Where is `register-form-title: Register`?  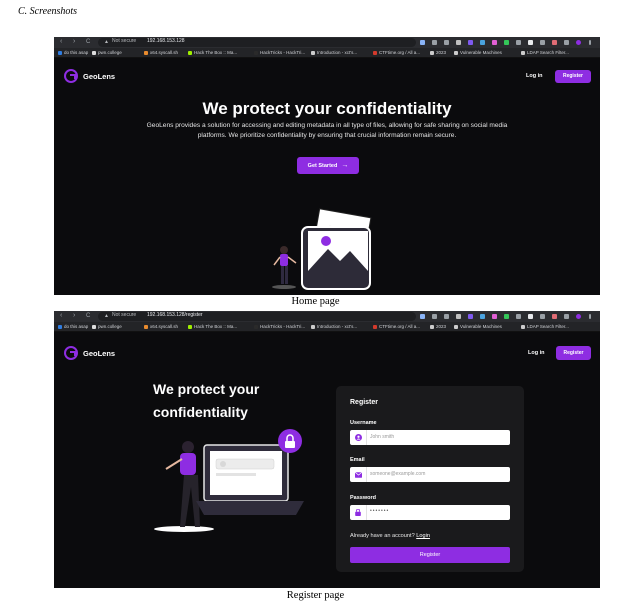
register-form-title: Register is located at coordinates (364, 402).